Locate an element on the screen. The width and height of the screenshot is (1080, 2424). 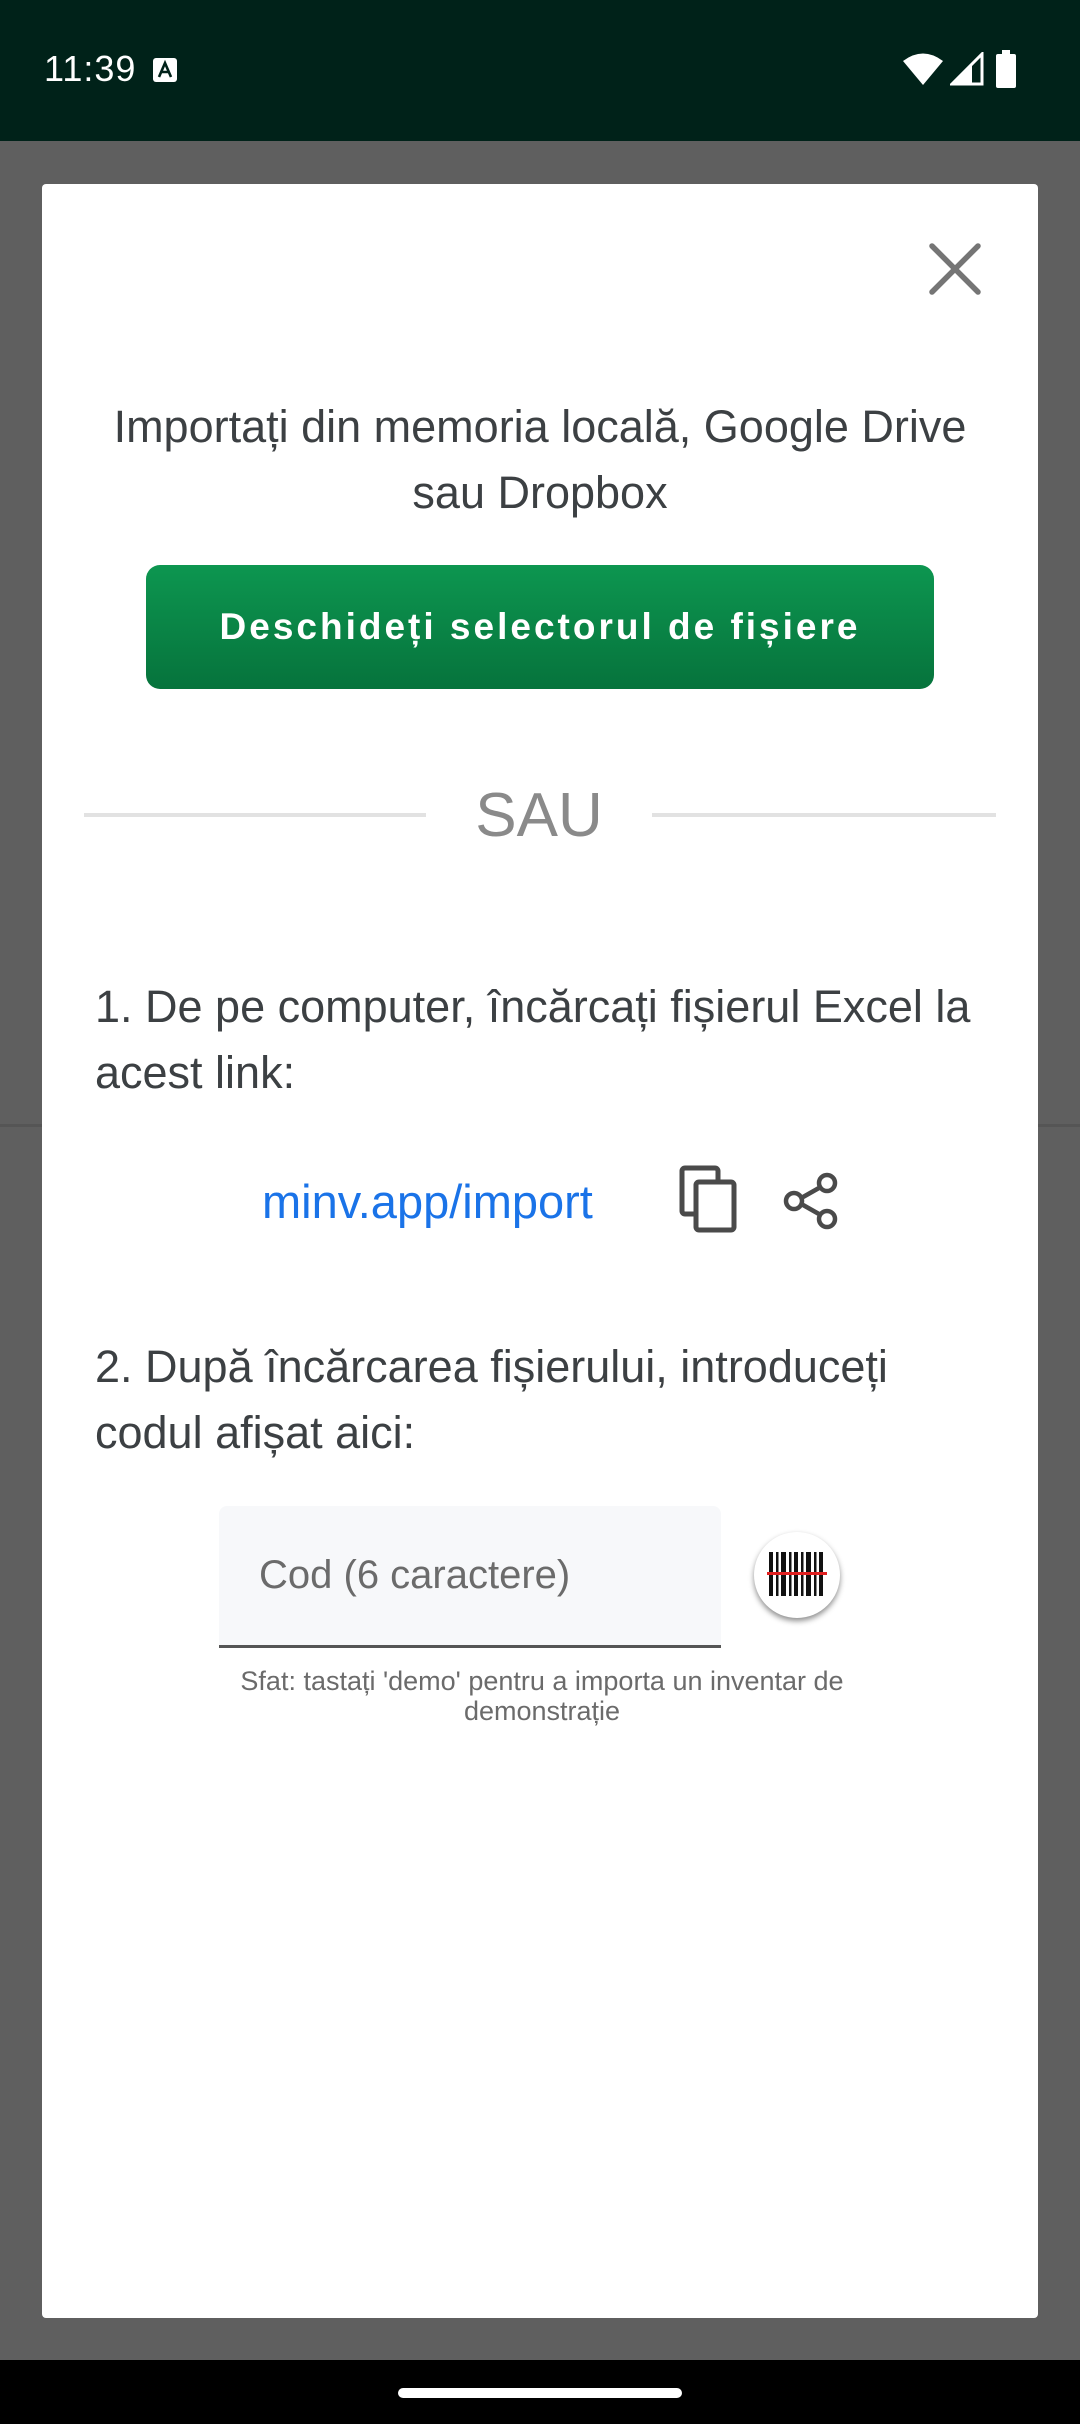
share-icon is located at coordinates (811, 1201).